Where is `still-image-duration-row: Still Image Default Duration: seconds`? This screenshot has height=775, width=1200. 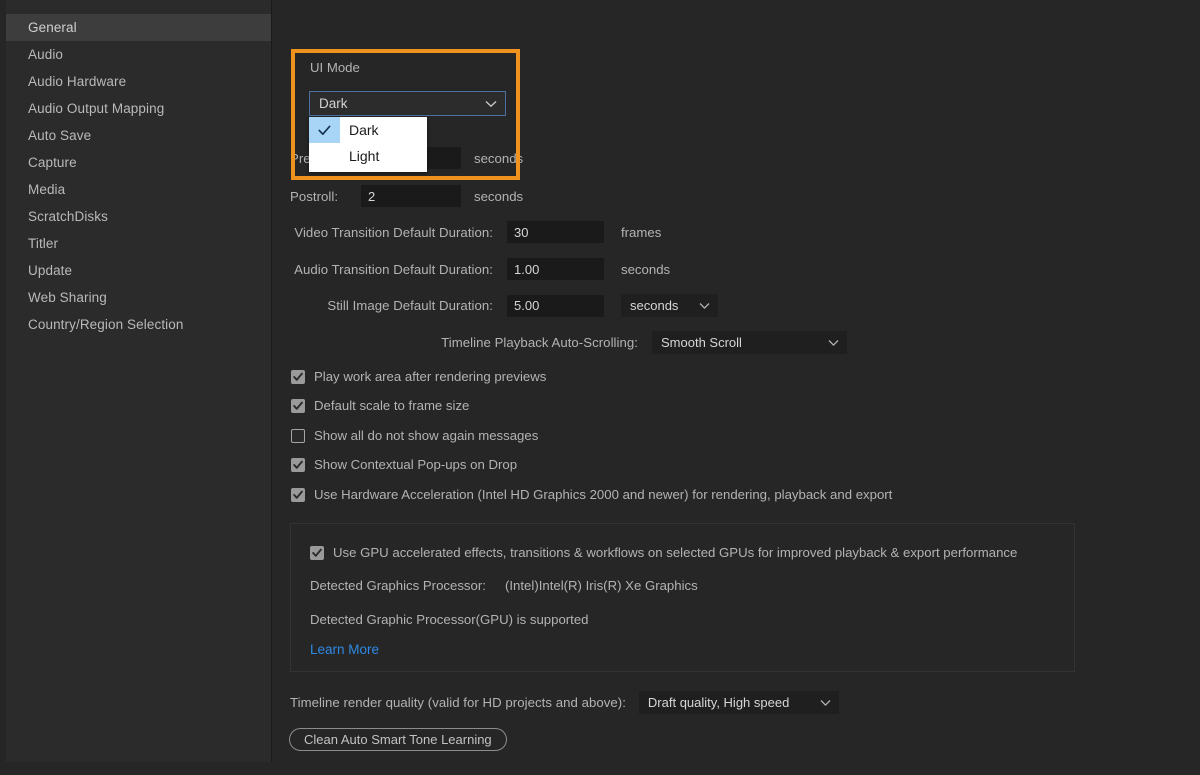 still-image-duration-row: Still Image Default Duration: seconds is located at coordinates (640, 305).